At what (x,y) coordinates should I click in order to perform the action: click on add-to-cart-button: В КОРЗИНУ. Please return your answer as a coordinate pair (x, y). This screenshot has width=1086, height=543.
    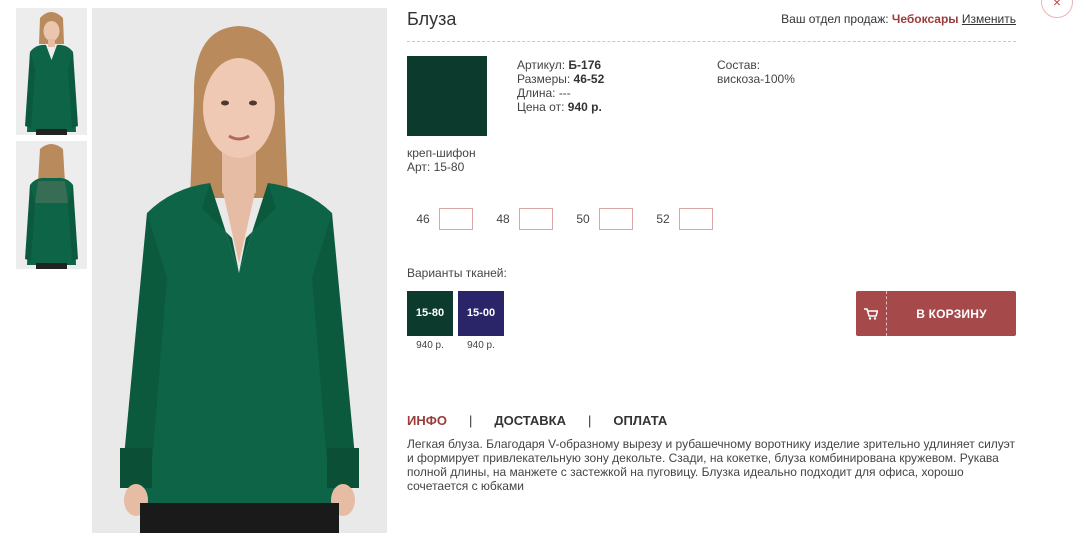
    Looking at the image, I should click on (936, 313).